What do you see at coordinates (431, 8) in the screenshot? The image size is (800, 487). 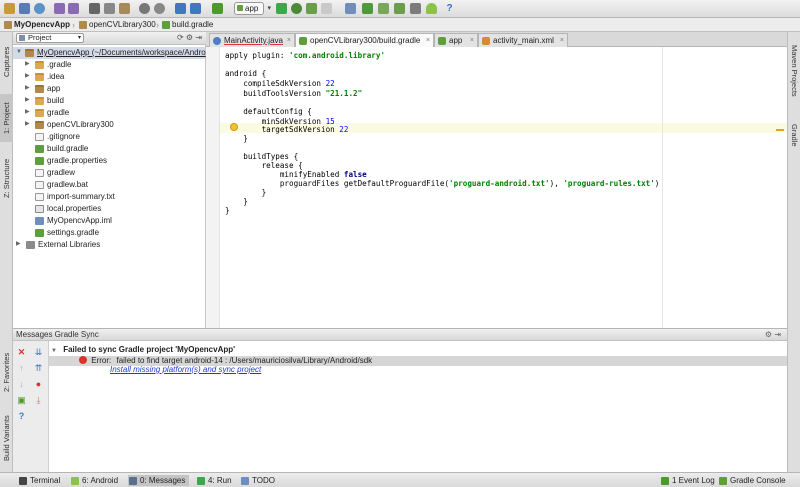 I see `android-icon` at bounding box center [431, 8].